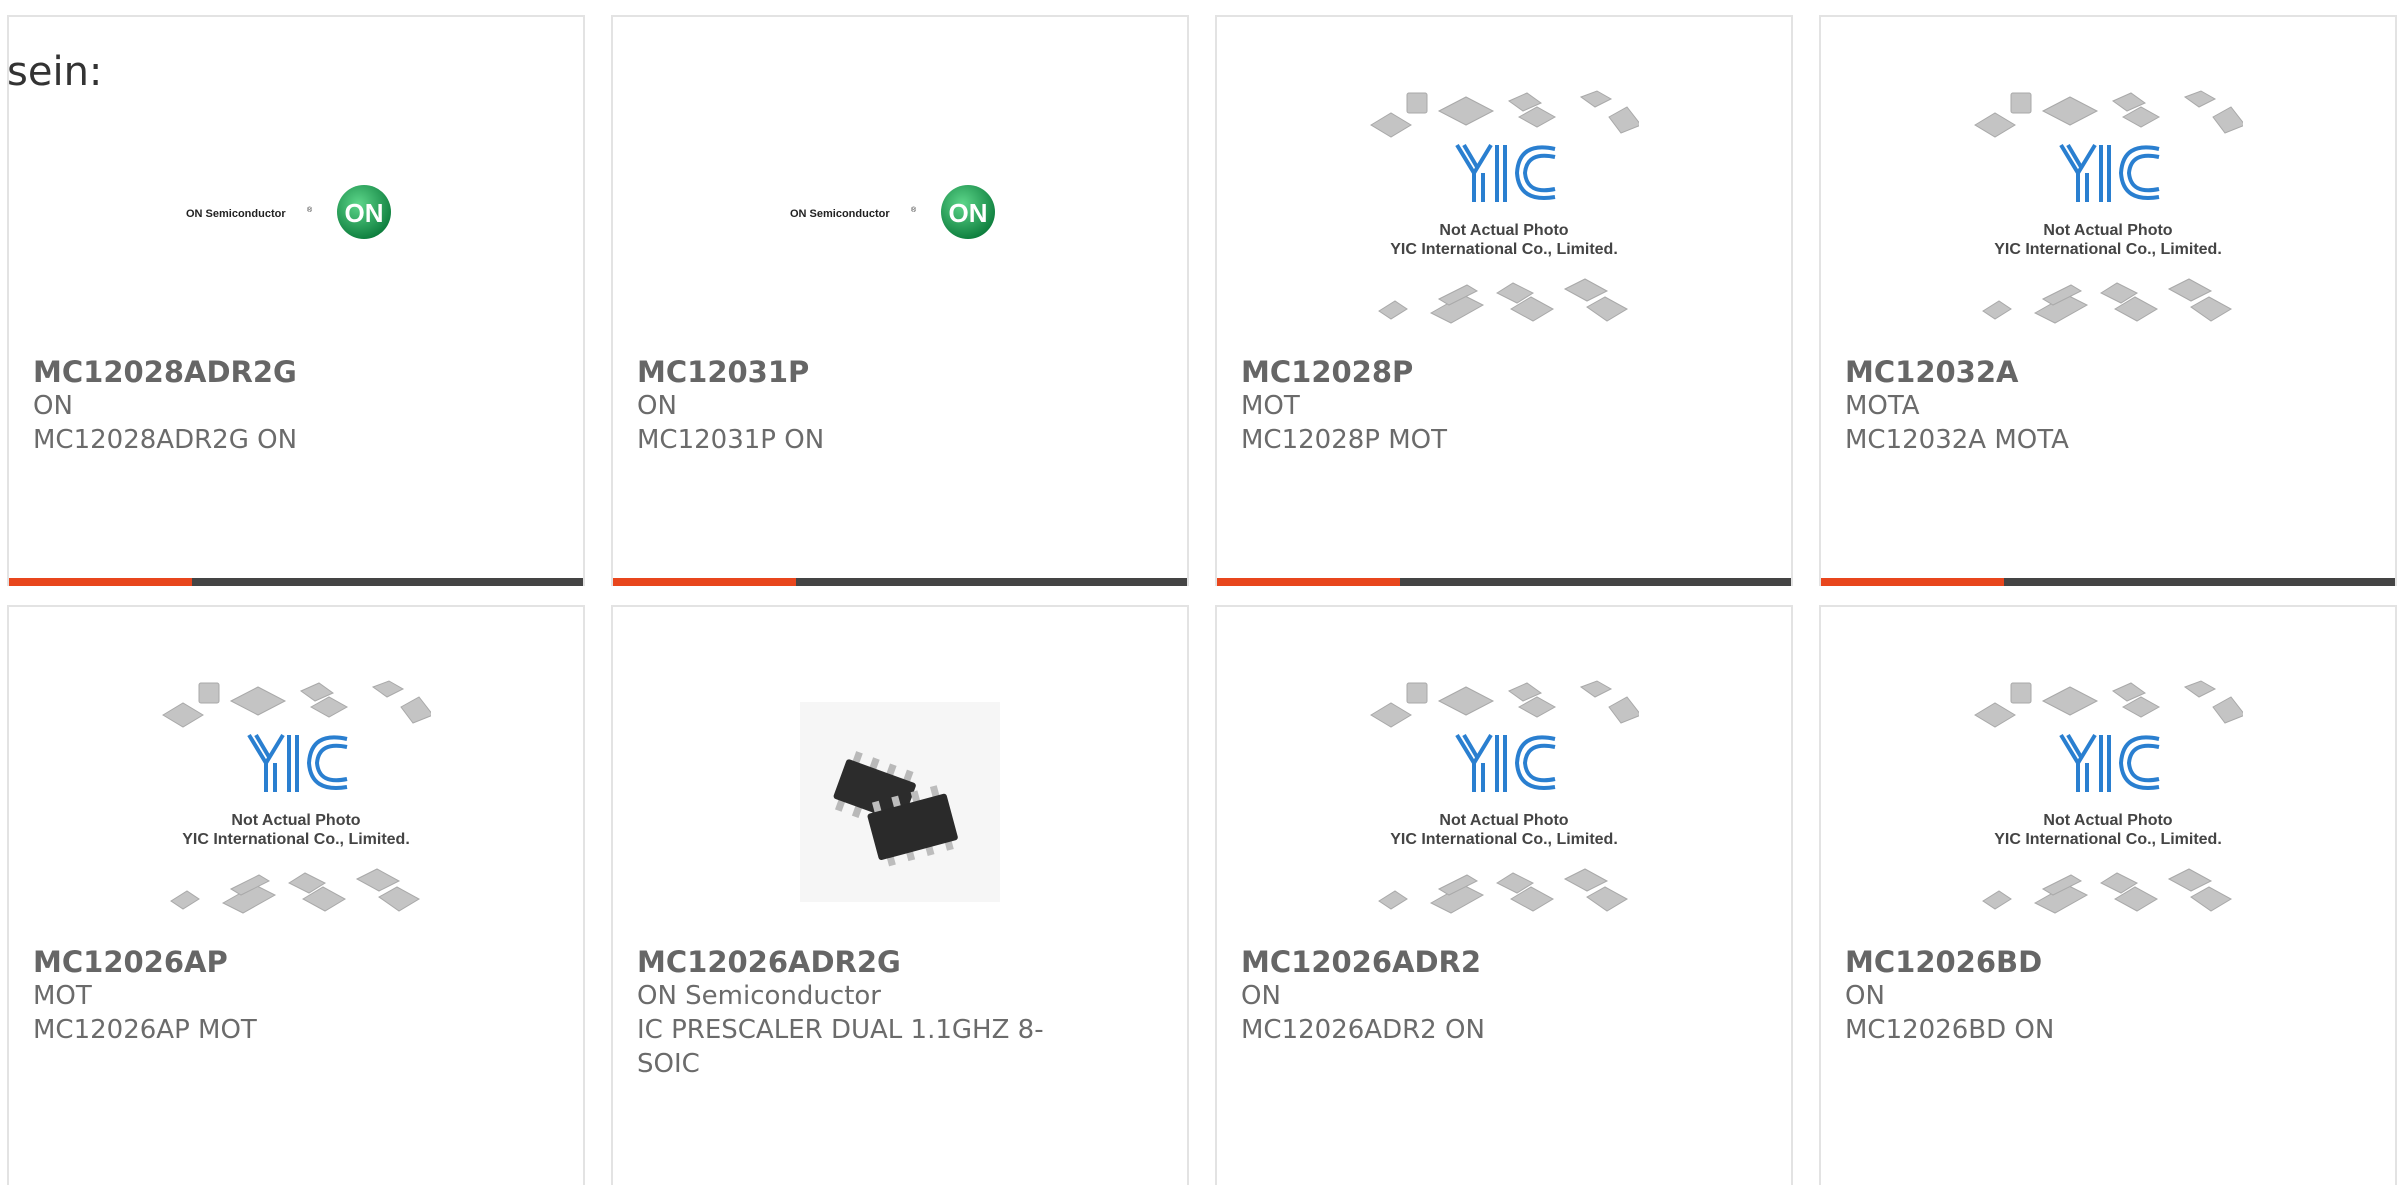  I want to click on part-number: MC12028P, so click(1504, 372).